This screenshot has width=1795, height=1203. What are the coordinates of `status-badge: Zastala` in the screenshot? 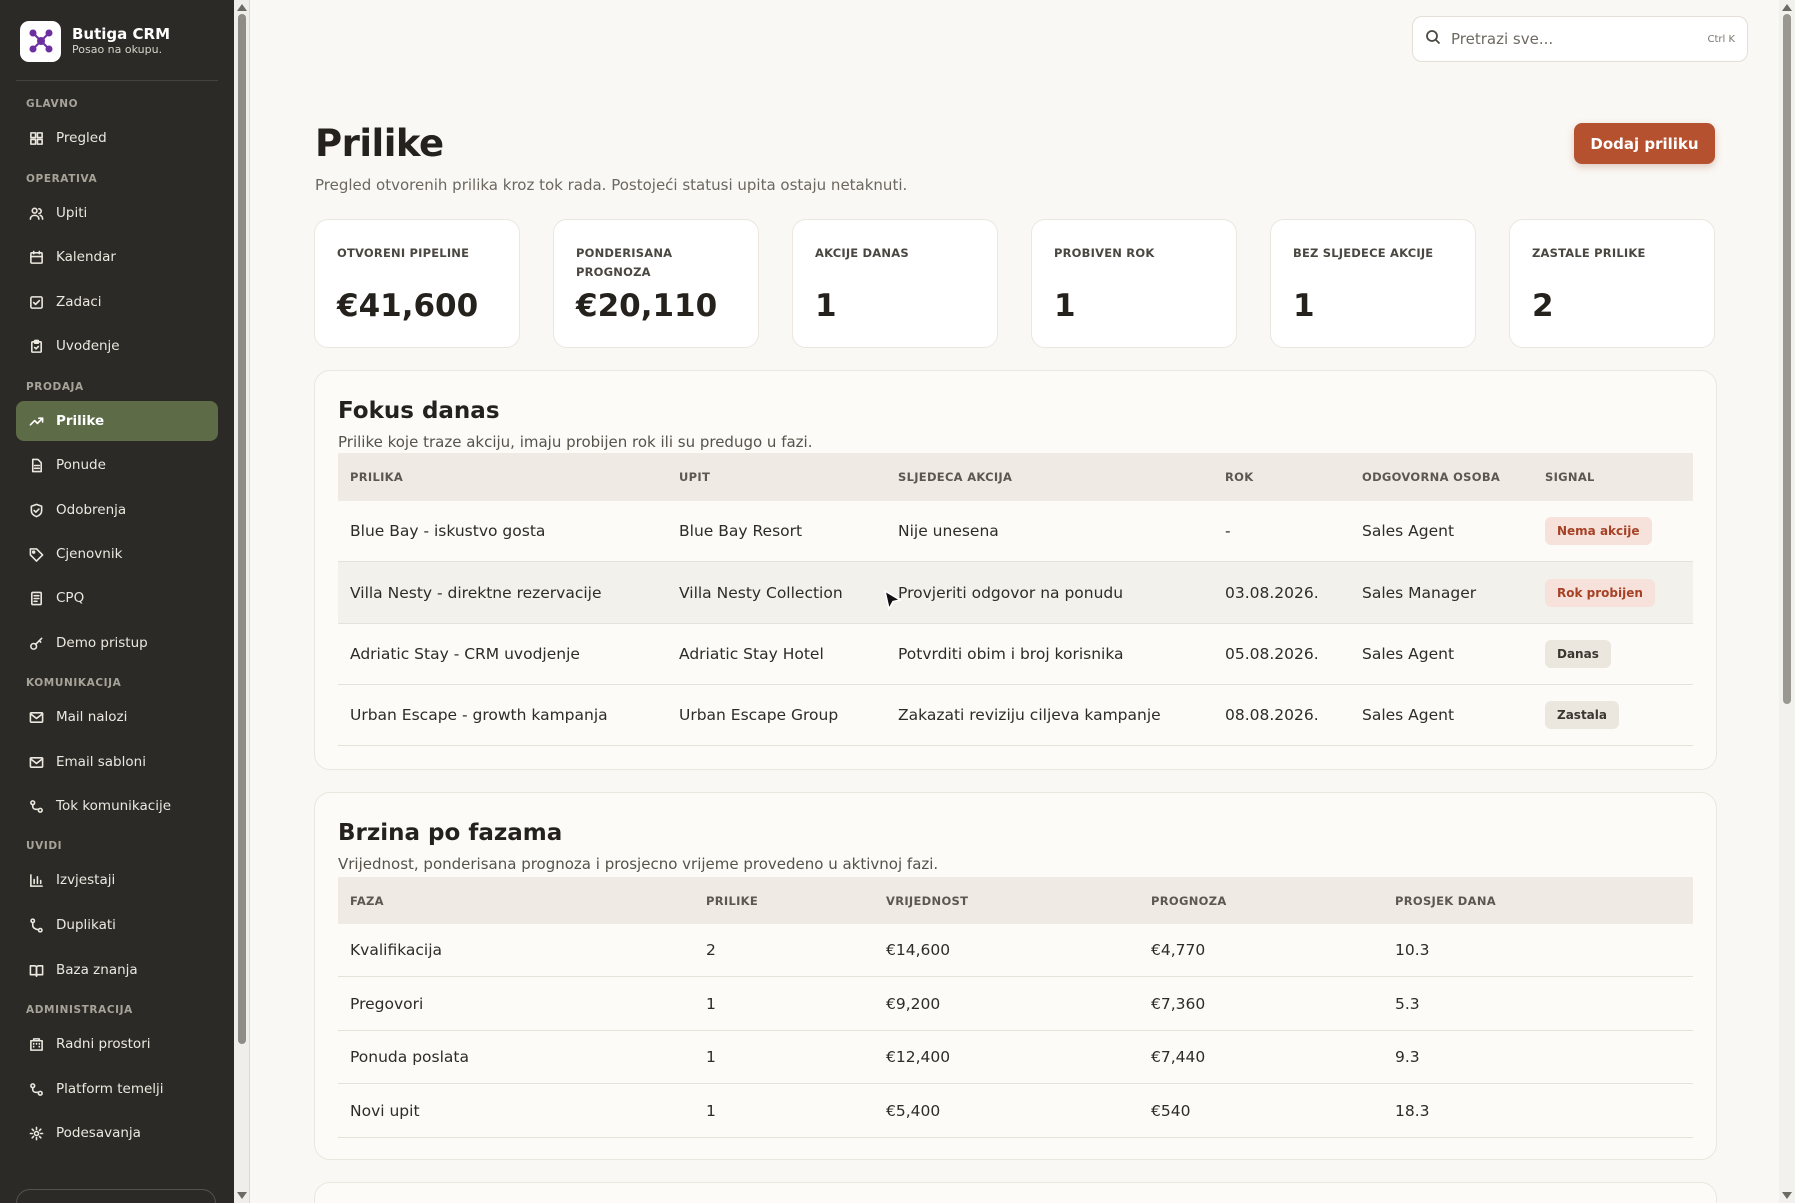 It's located at (1582, 715).